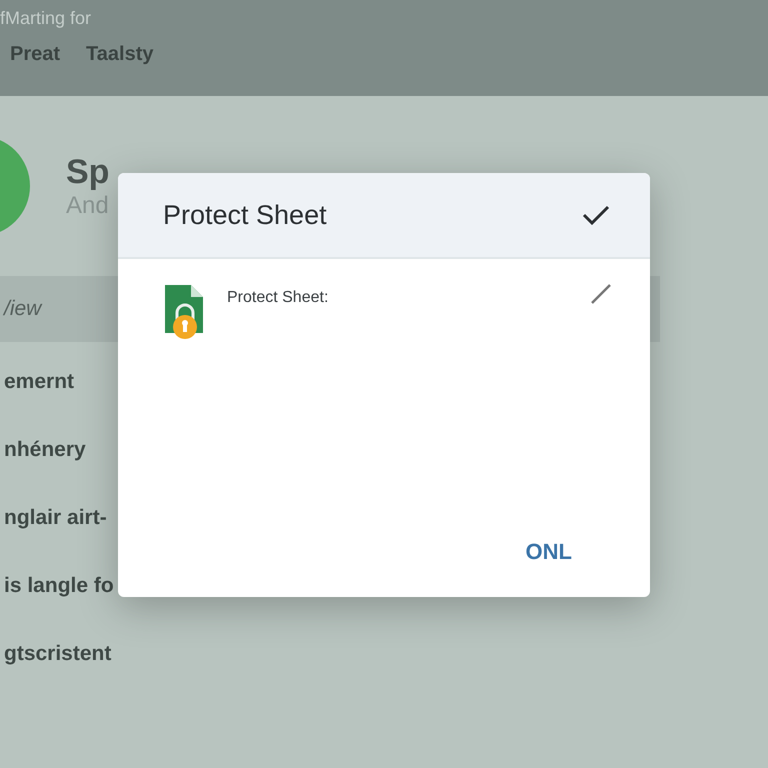 This screenshot has width=768, height=768. Describe the element at coordinates (120, 54) in the screenshot. I see `menu-item: Taalsty` at that location.